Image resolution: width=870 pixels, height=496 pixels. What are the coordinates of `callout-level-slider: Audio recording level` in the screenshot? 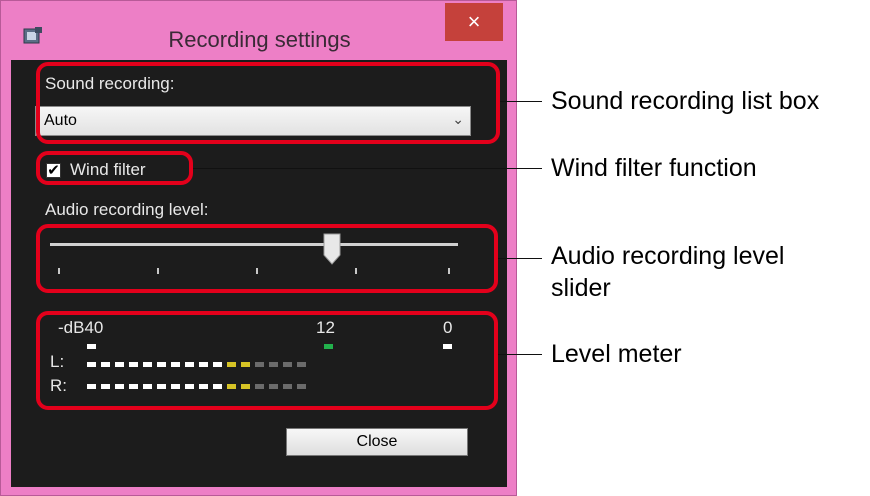 It's located at (668, 256).